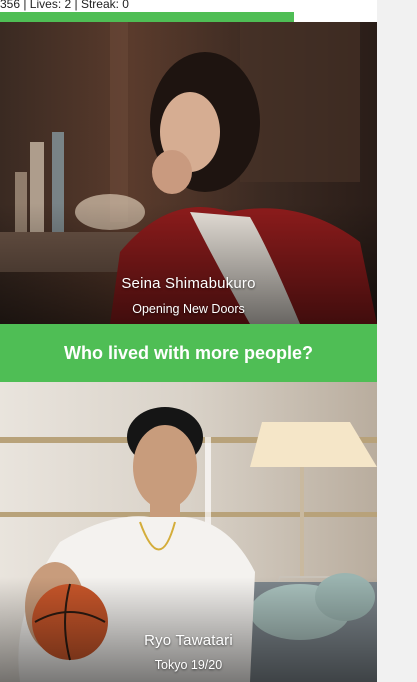  What do you see at coordinates (188, 283) in the screenshot?
I see `cast-name-top: Seina Shimabukuro` at bounding box center [188, 283].